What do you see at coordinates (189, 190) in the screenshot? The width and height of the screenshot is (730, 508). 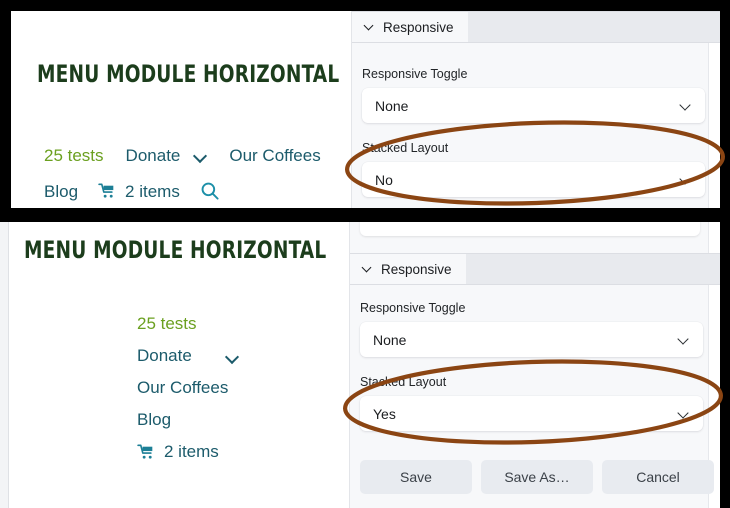 I see `menu-row: Blog 2 items` at bounding box center [189, 190].